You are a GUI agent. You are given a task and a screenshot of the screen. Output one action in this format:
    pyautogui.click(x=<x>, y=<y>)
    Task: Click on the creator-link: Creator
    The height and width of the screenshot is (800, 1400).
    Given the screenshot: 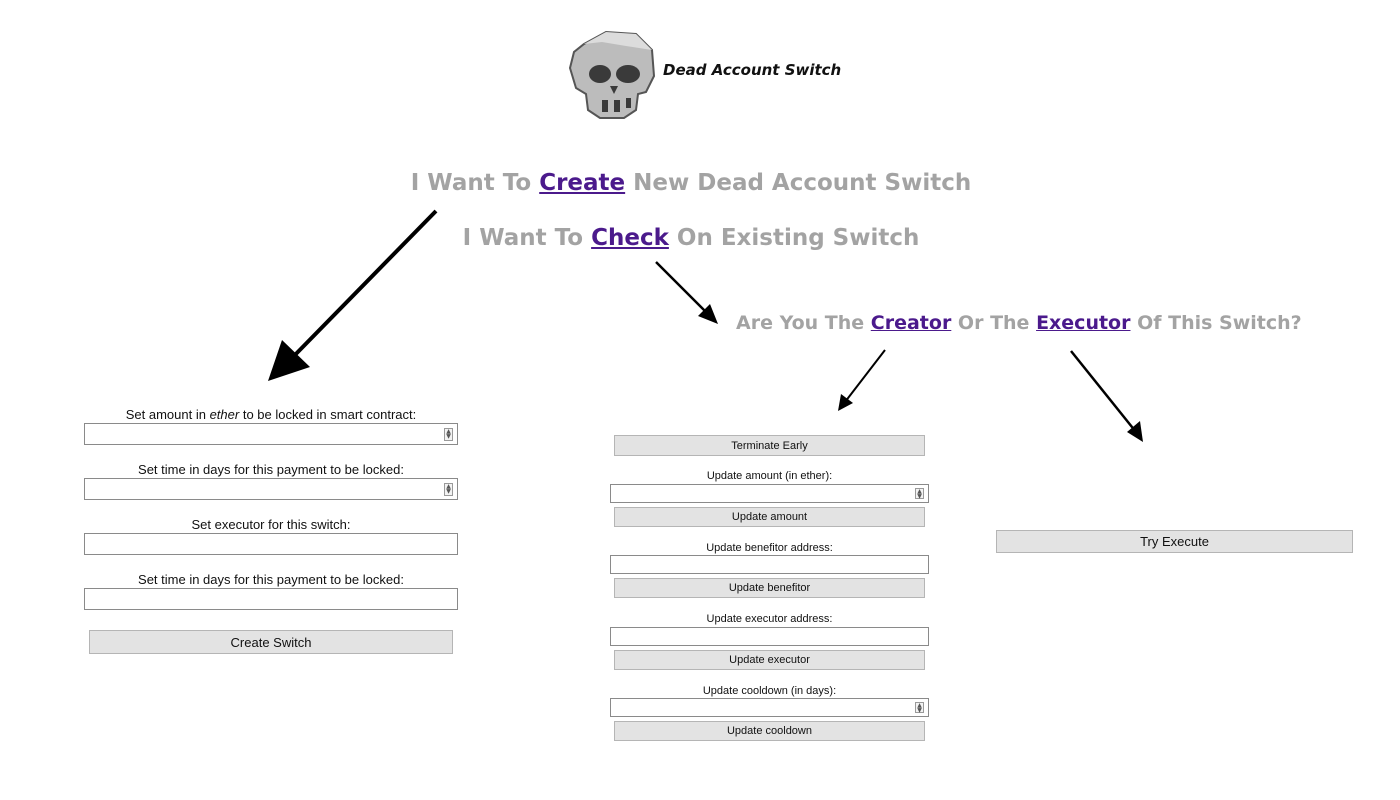 What is the action you would take?
    pyautogui.click(x=911, y=323)
    